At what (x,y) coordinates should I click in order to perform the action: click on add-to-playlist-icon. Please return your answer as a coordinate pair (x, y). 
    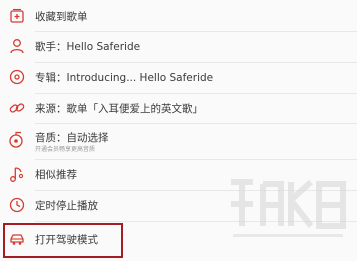
    Looking at the image, I should click on (17, 16).